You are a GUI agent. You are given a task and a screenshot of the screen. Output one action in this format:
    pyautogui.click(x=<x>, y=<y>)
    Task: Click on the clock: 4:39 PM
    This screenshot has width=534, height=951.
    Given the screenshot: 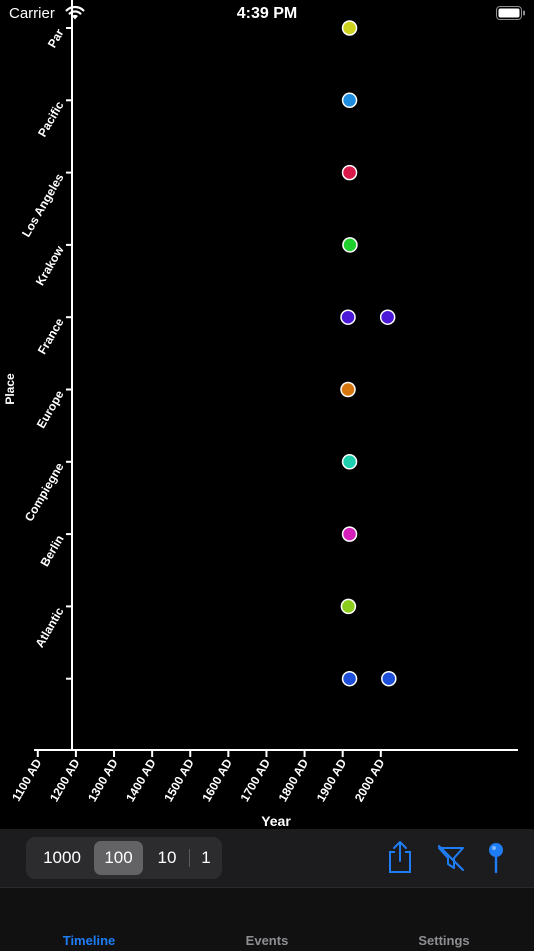 What is the action you would take?
    pyautogui.click(x=267, y=13)
    